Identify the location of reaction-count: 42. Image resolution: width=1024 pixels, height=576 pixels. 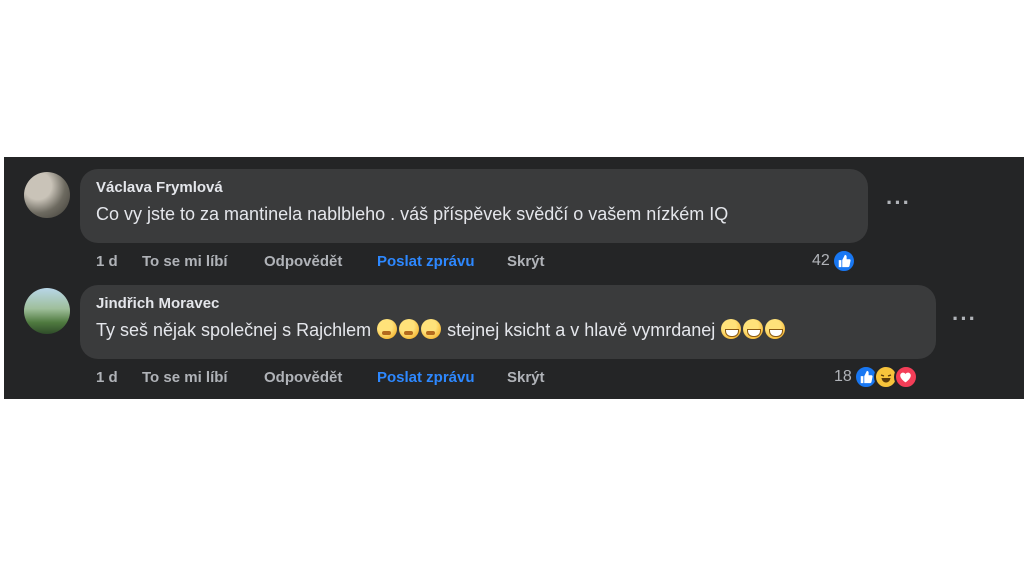
(821, 260).